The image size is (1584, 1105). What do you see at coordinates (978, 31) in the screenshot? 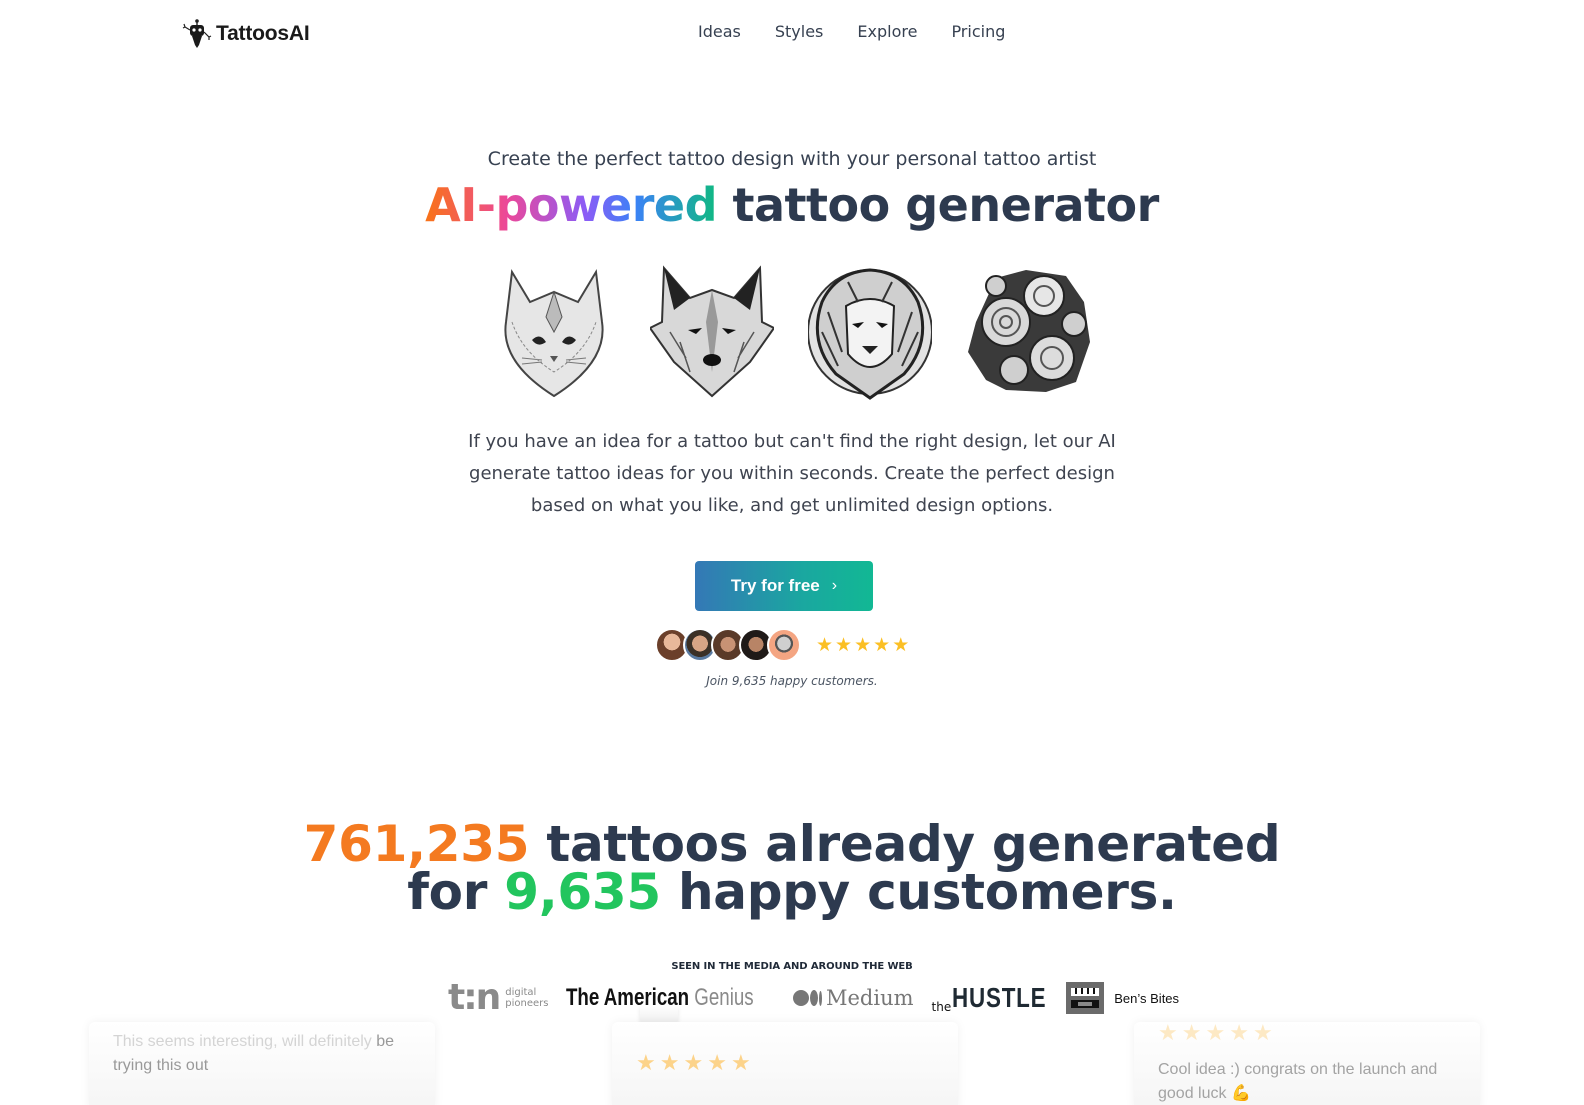
I see `nav-pricing: Pricing` at bounding box center [978, 31].